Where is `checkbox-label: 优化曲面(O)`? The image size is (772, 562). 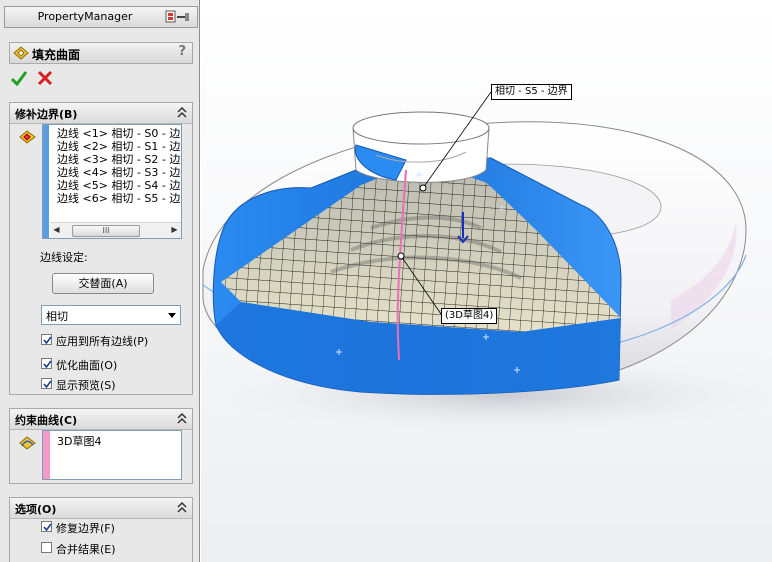
checkbox-label: 优化曲面(O) is located at coordinates (87, 365).